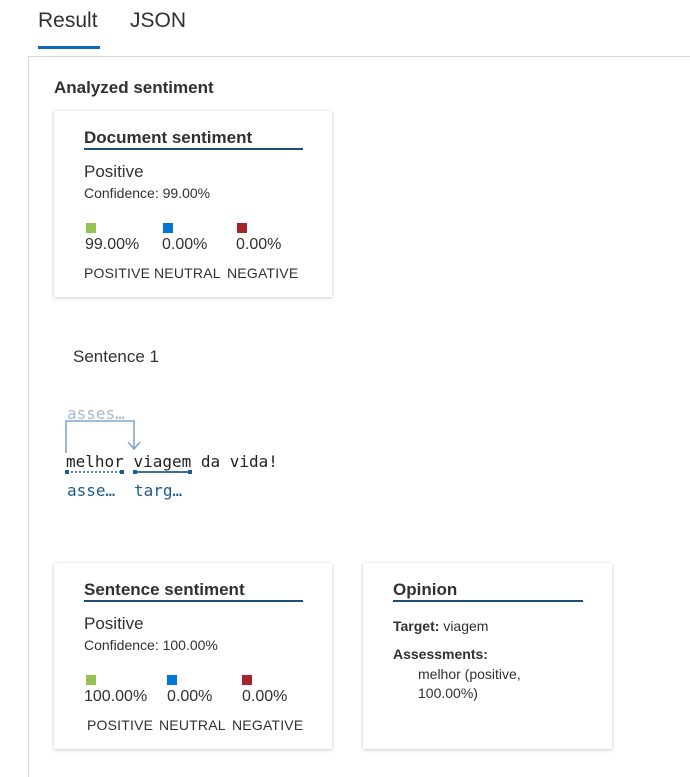  Describe the element at coordinates (416, 626) in the screenshot. I see `target-key: Target:` at that location.